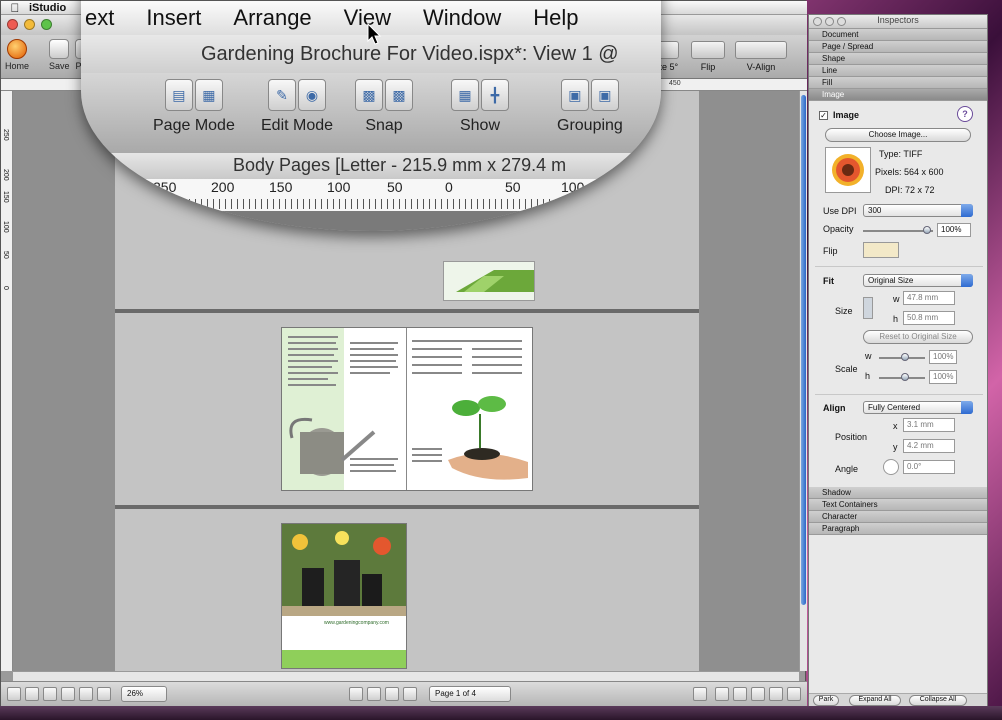 The height and width of the screenshot is (720, 1002). Describe the element at coordinates (555, 18) in the screenshot. I see `menu-help: Help` at that location.